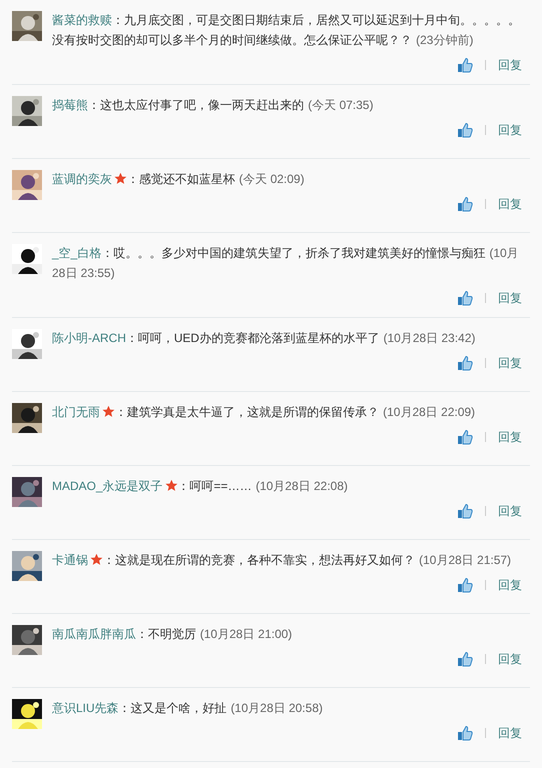 The height and width of the screenshot is (768, 542). I want to click on user-name-link: 意识LIU先森, so click(85, 708).